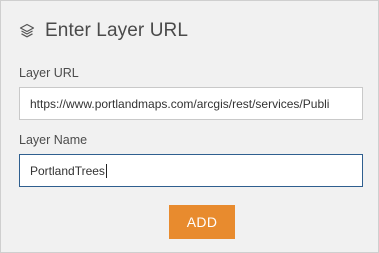 The width and height of the screenshot is (379, 253). Describe the element at coordinates (202, 222) in the screenshot. I see `add-button: ADD` at that location.